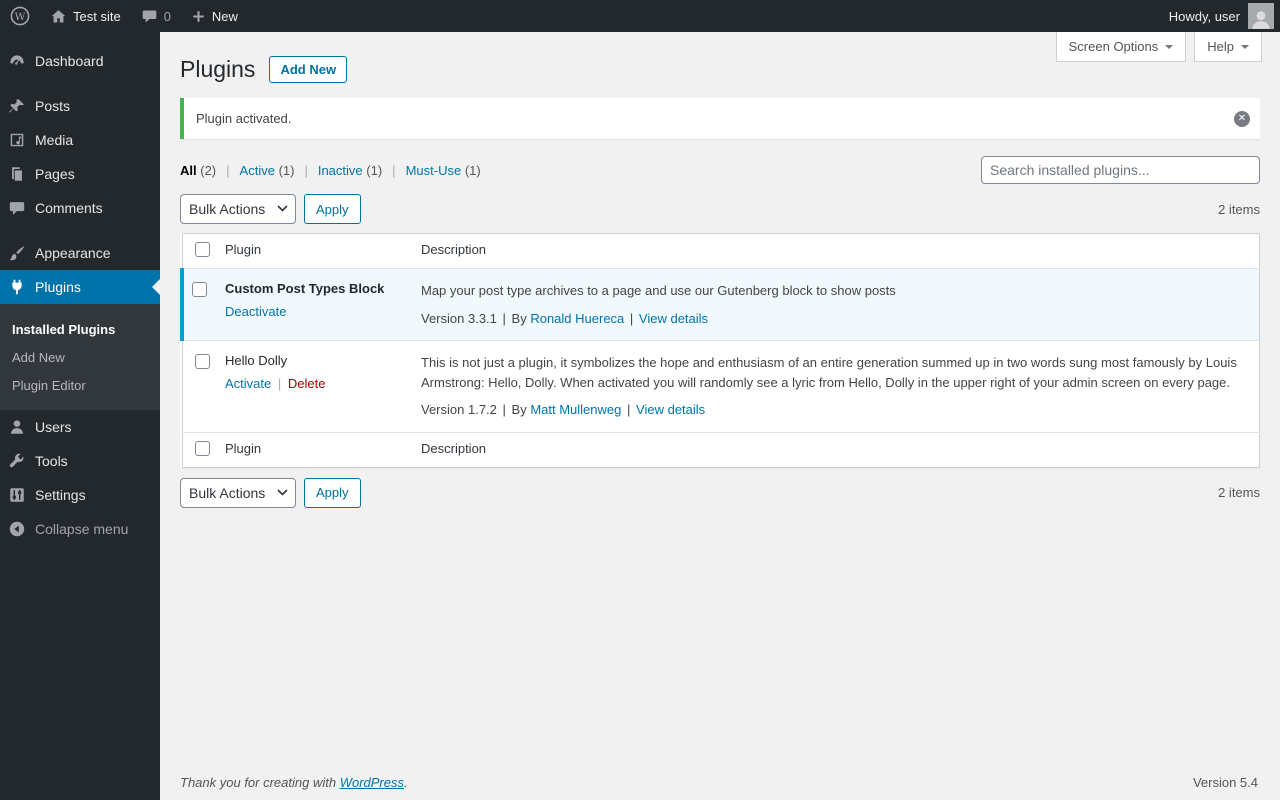 Image resolution: width=1280 pixels, height=800 pixels. I want to click on column-header-plugin: Plugin, so click(243, 249).